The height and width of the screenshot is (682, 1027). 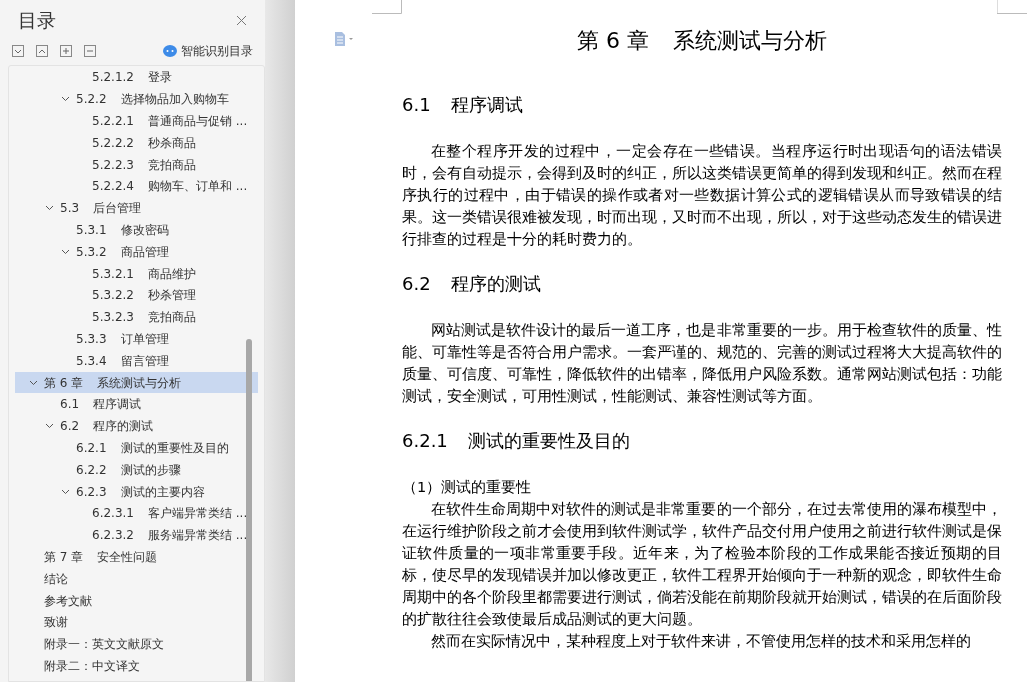 I want to click on toc-number: 6.2.2, so click(x=91, y=470).